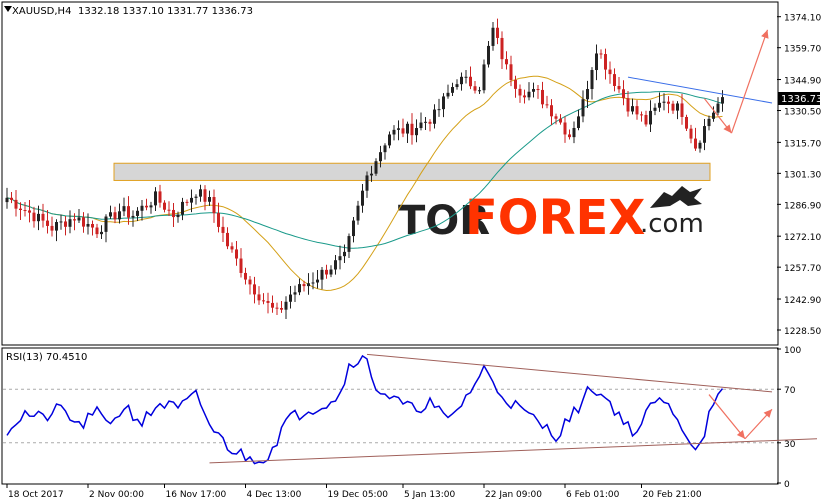 This screenshot has height=504, width=821. Describe the element at coordinates (802, 82) in the screenshot. I see `price-axis-label: 1344.90` at that location.